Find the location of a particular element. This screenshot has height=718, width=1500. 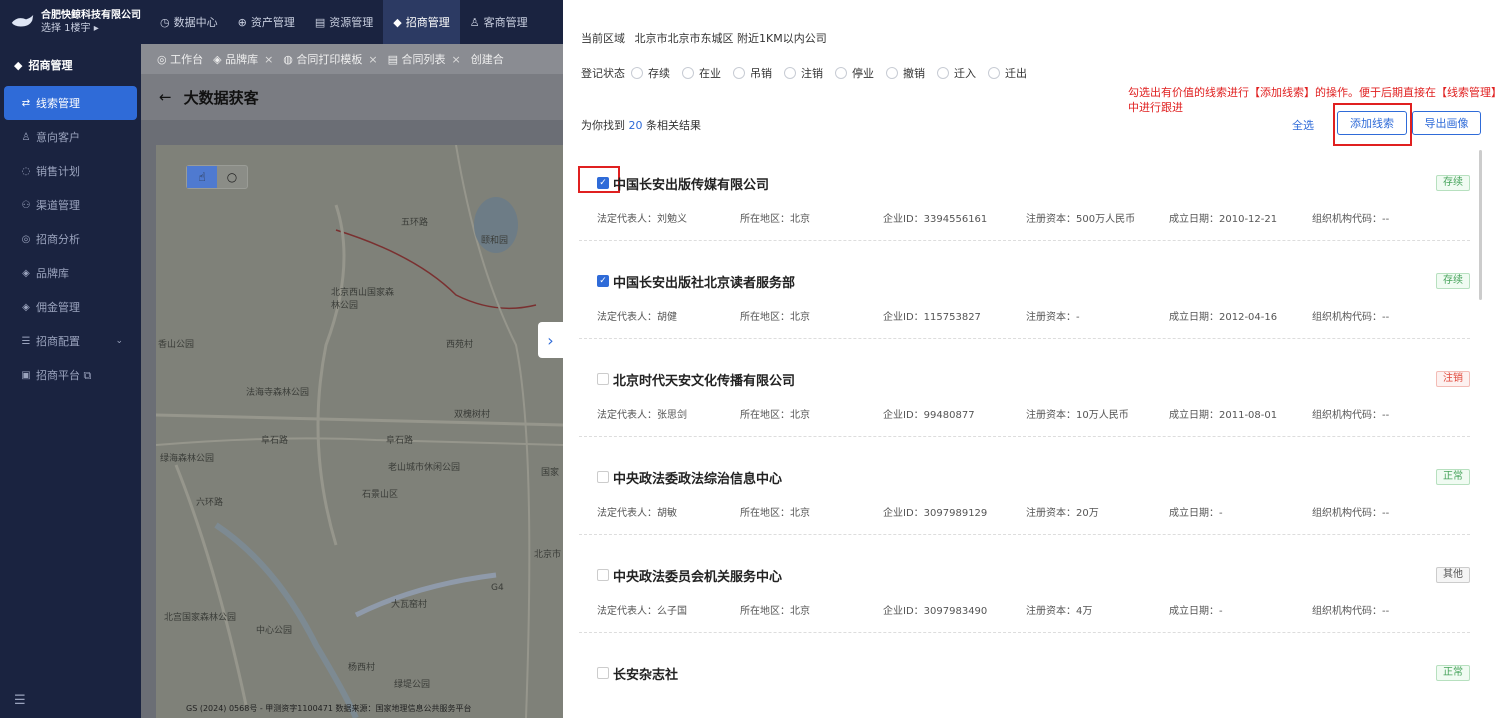

nav-customer-management: ♙ 客商管理 is located at coordinates (499, 22).